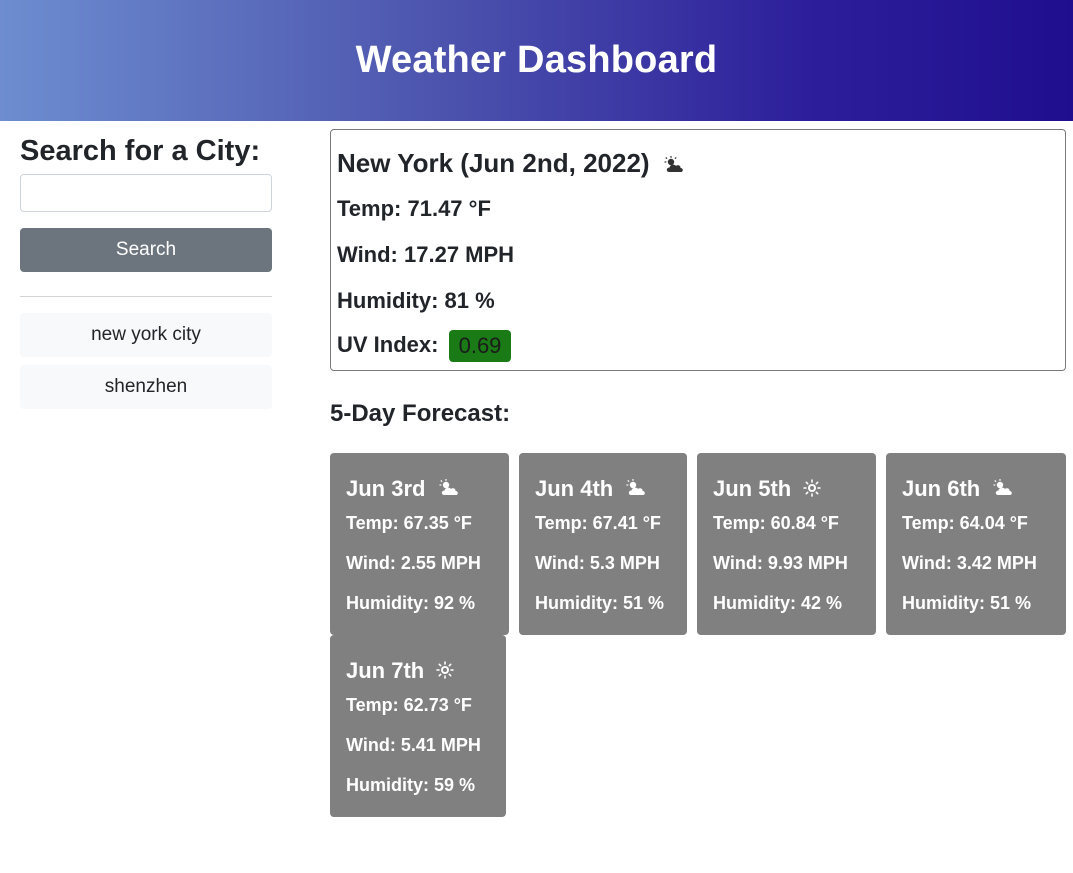 The width and height of the screenshot is (1073, 873). I want to click on search-button: Search, so click(146, 250).